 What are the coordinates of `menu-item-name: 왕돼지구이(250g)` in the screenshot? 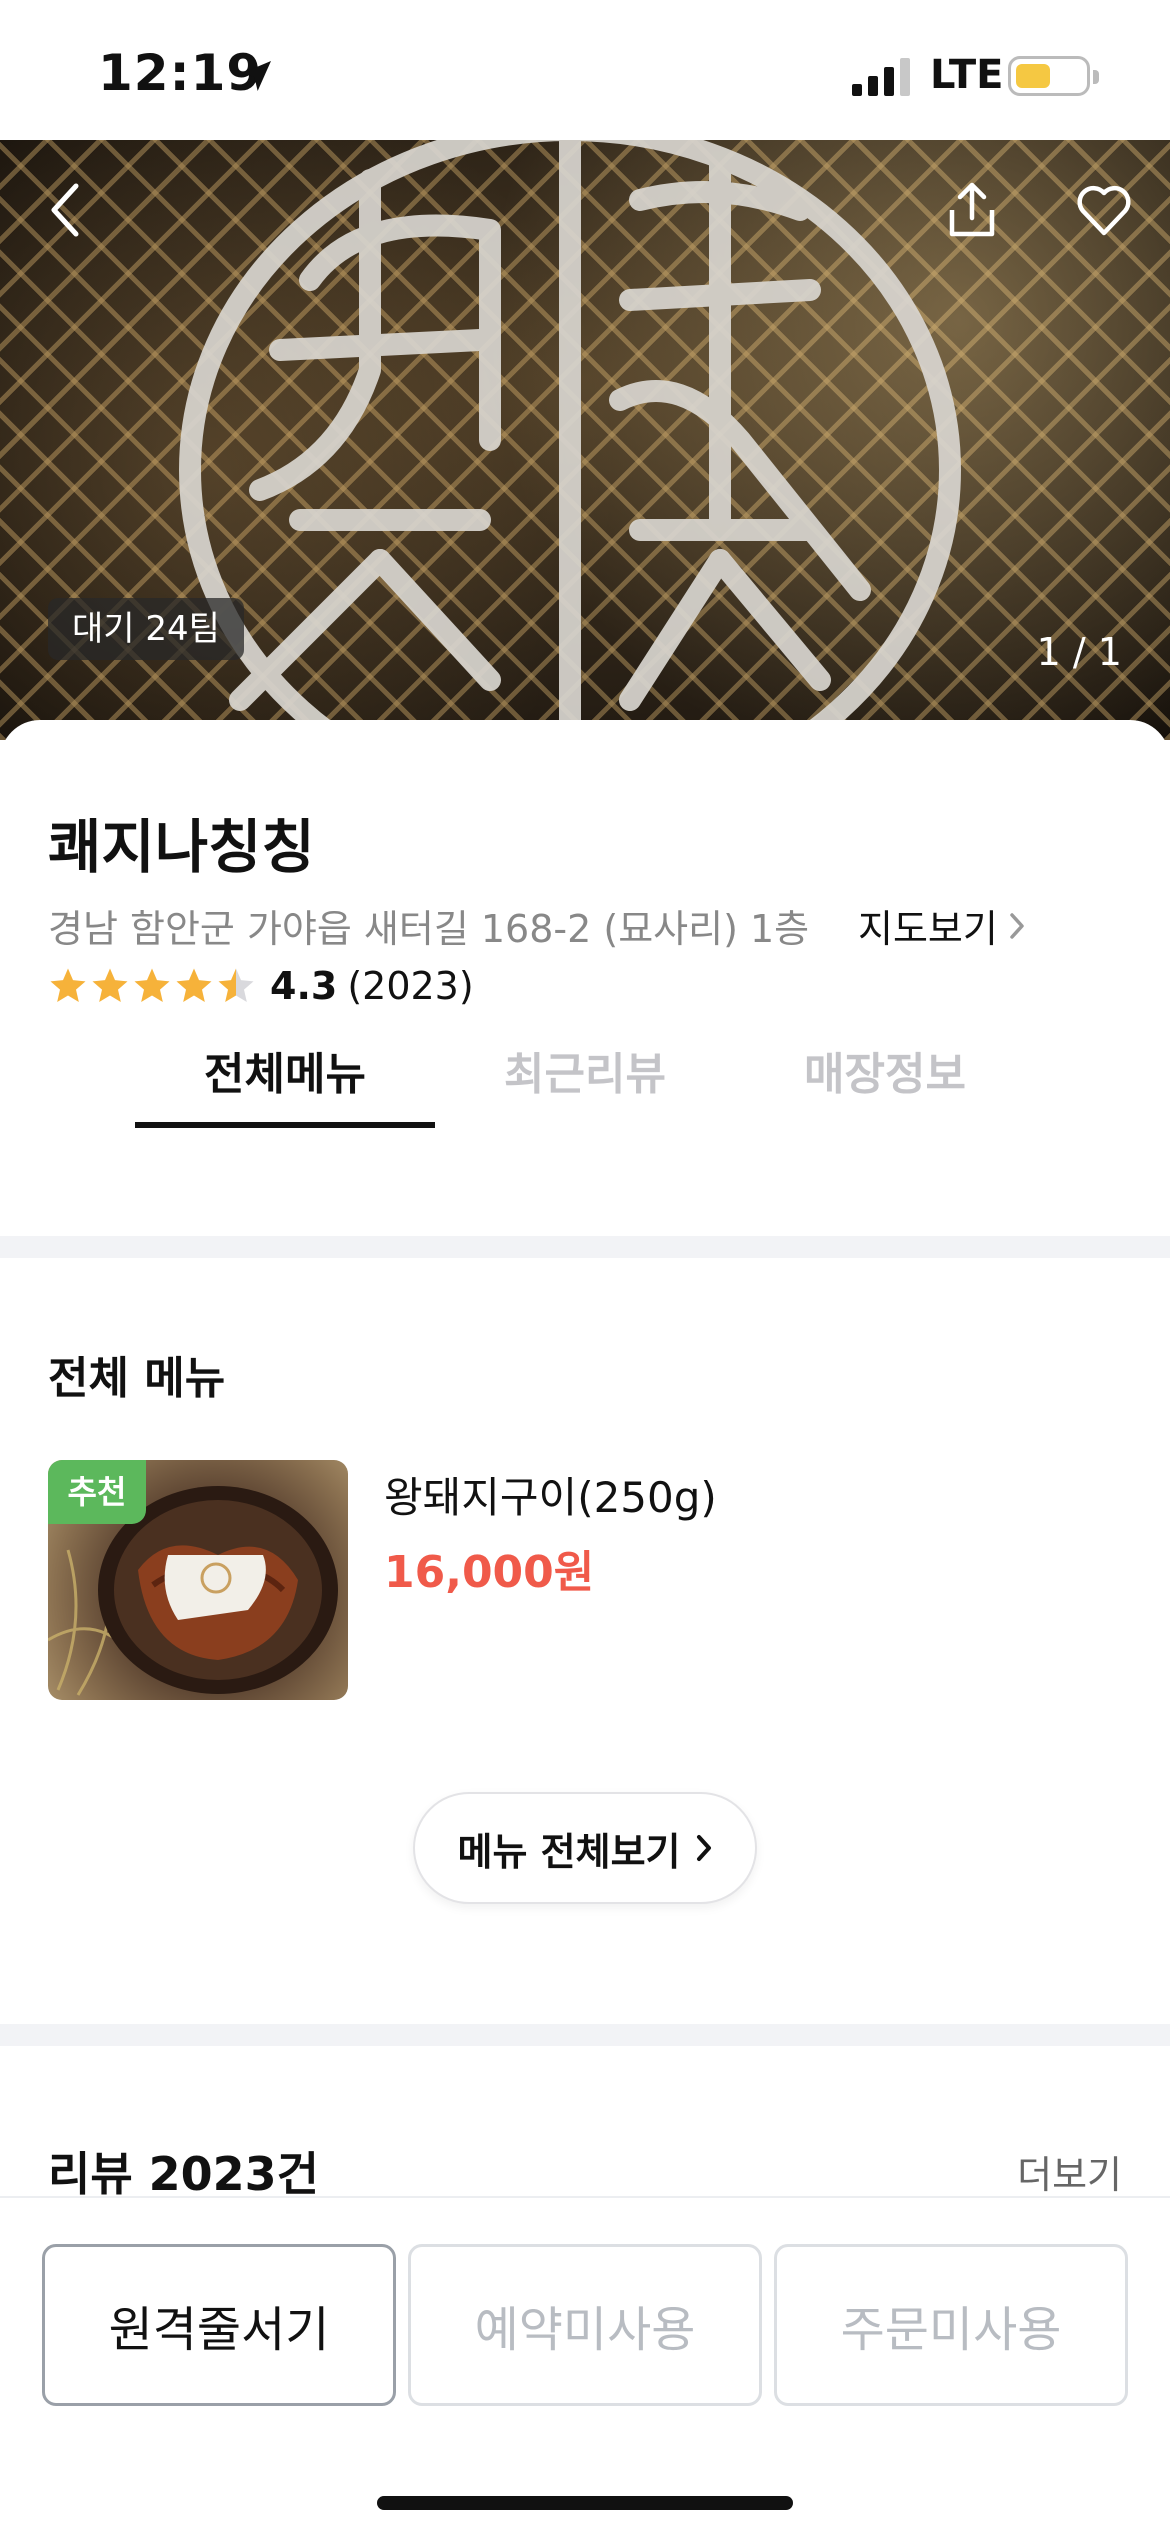 It's located at (550, 1497).